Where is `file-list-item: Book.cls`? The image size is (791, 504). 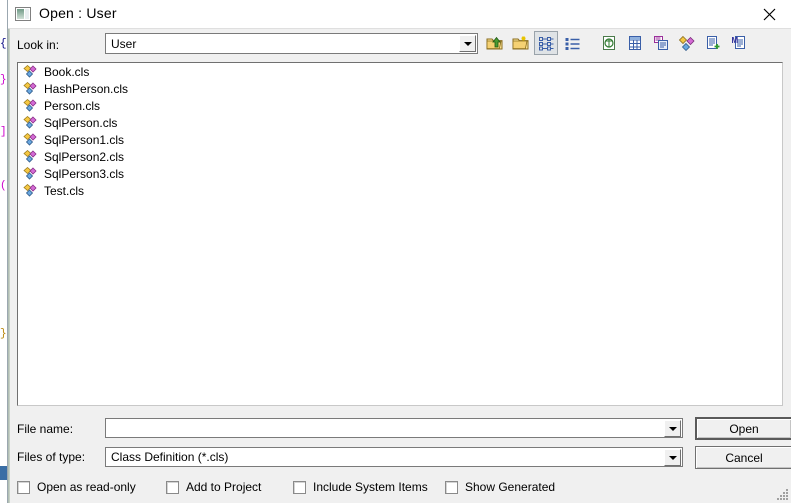
file-list-item: Book.cls is located at coordinates (400, 71).